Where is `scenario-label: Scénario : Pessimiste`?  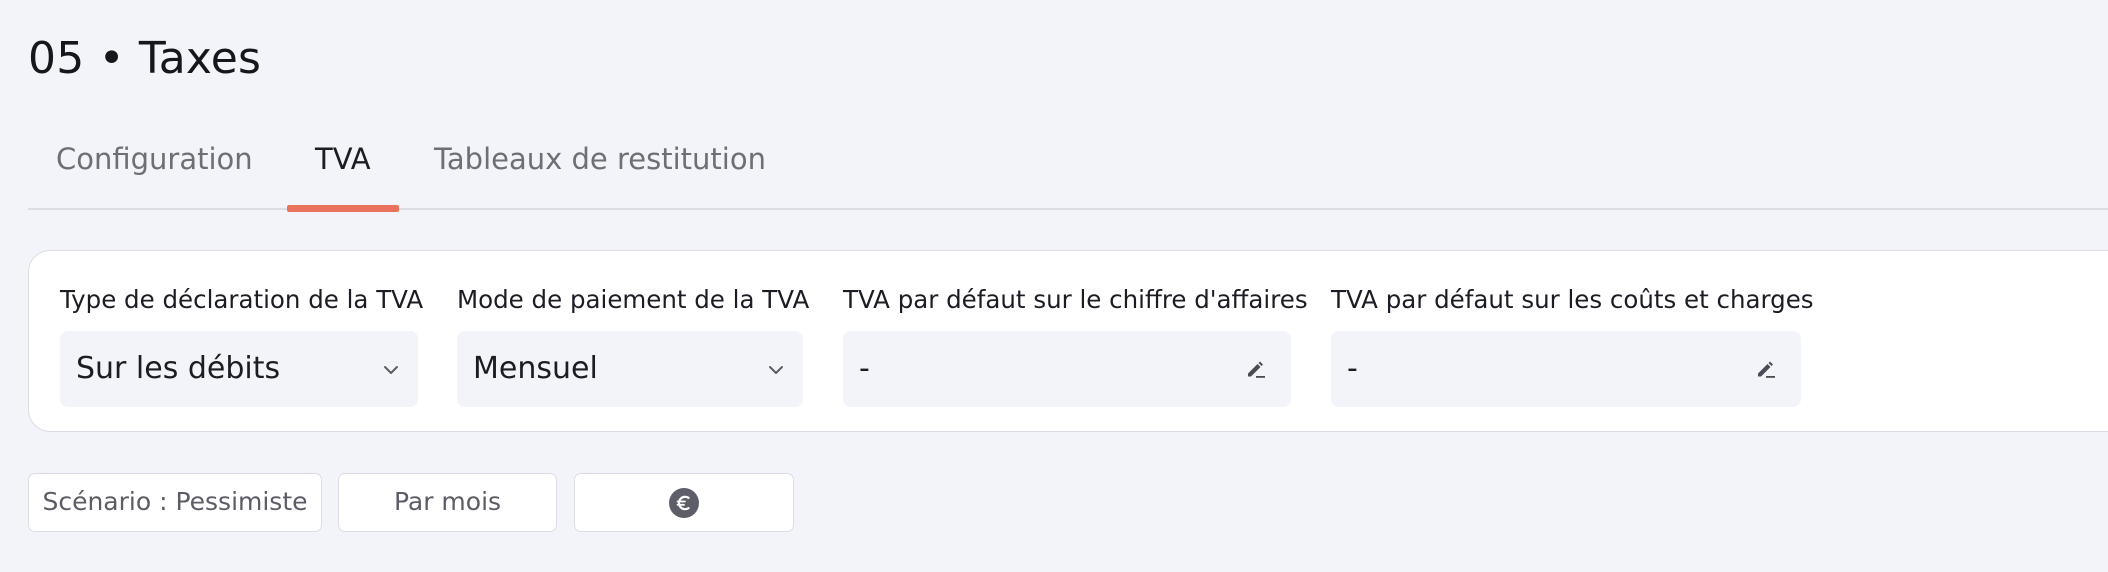
scenario-label: Scénario : Pessimiste is located at coordinates (175, 501).